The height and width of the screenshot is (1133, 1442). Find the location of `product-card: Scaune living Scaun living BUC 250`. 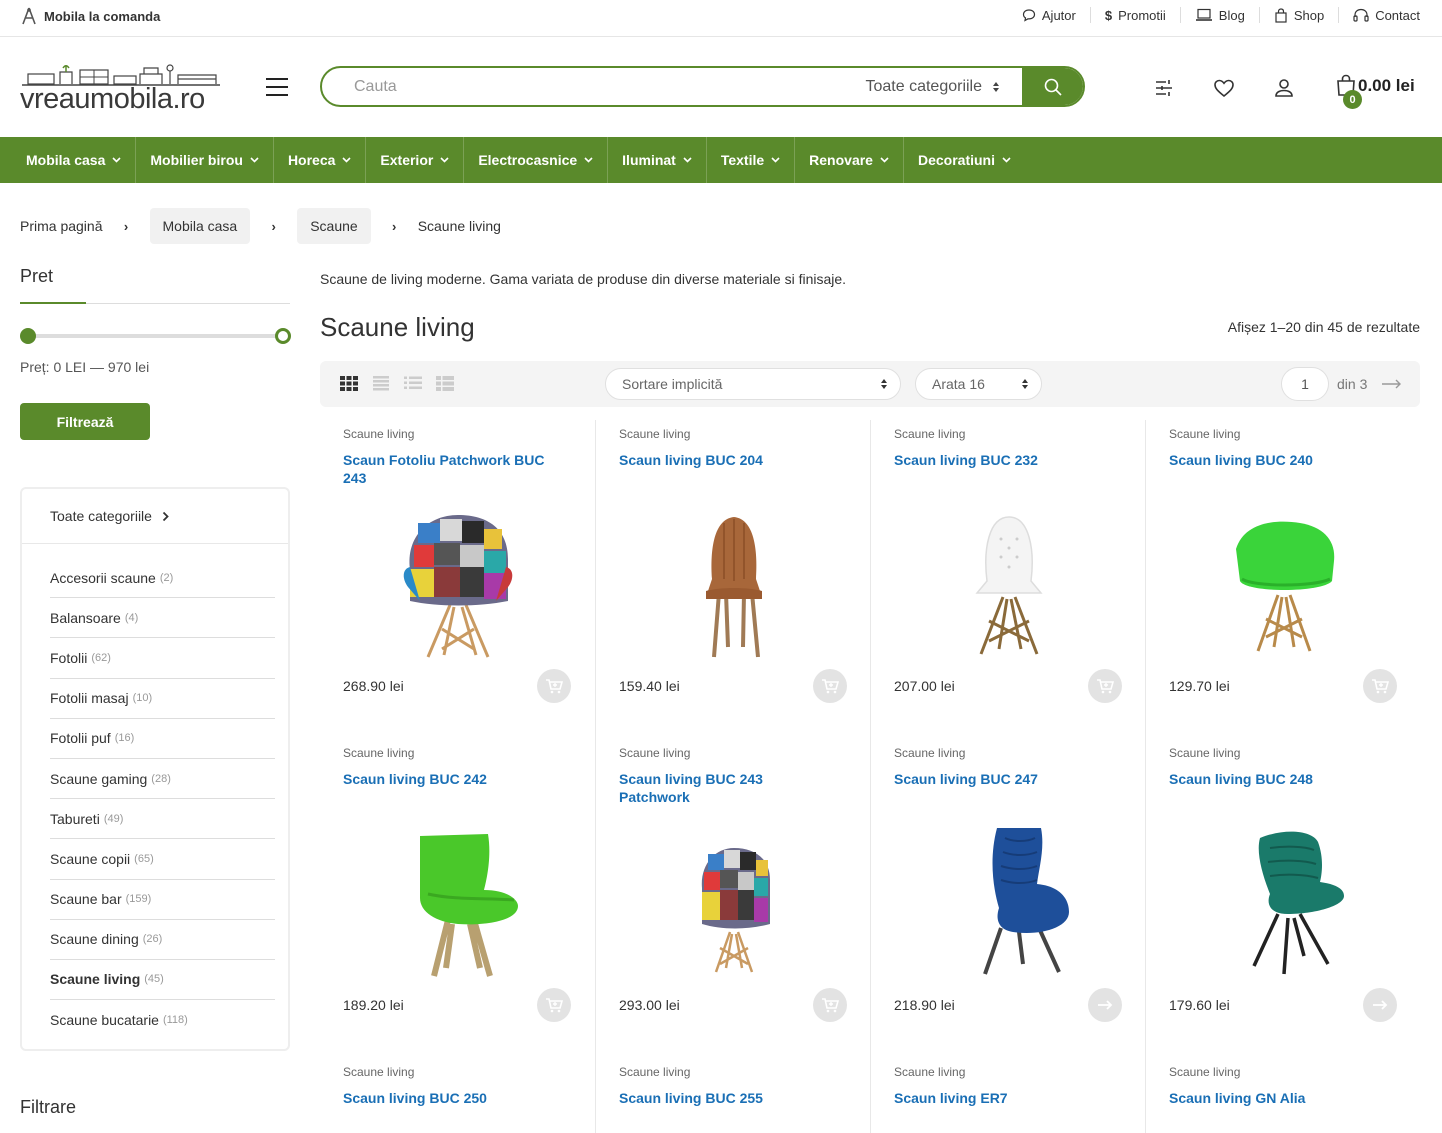

product-card: Scaune living Scaun living BUC 250 is located at coordinates (457, 1095).